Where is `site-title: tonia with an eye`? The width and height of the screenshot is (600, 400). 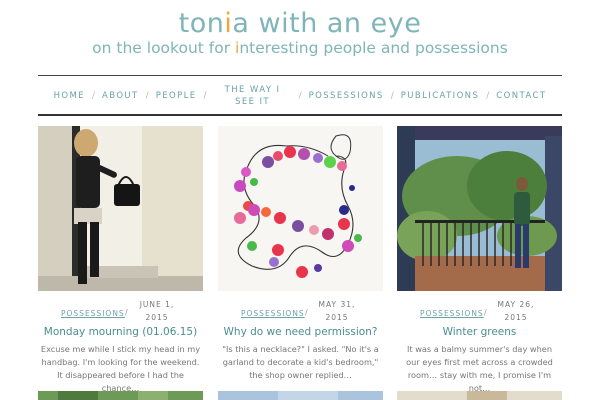
site-title: tonia with an eye is located at coordinates (300, 23).